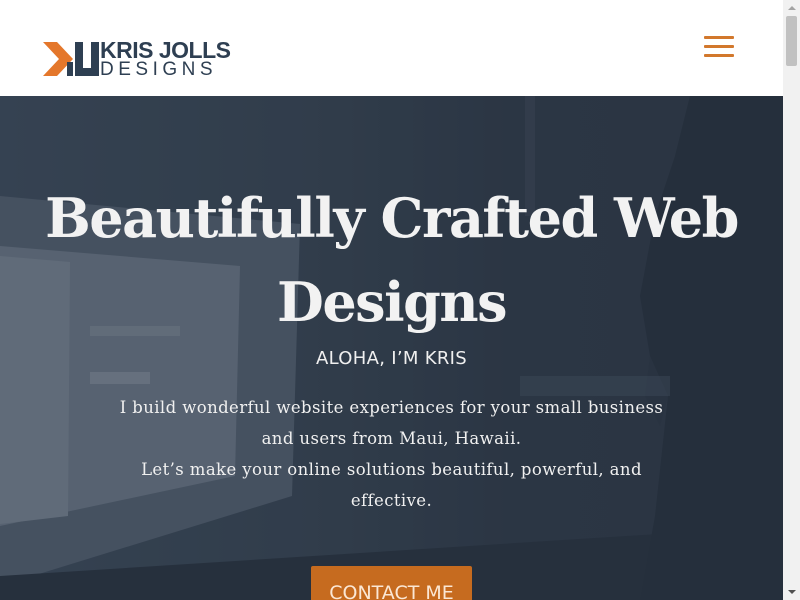 This screenshot has height=600, width=800. Describe the element at coordinates (159, 69) in the screenshot. I see `logo-text-designs: DESIGNS` at that location.